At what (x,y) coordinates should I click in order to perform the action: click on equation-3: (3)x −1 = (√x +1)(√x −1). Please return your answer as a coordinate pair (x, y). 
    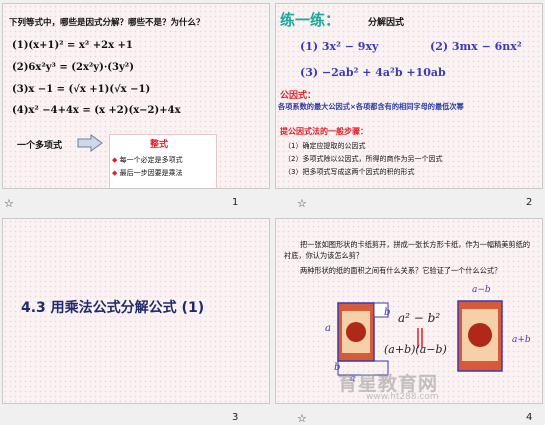
    Looking at the image, I should click on (81, 89).